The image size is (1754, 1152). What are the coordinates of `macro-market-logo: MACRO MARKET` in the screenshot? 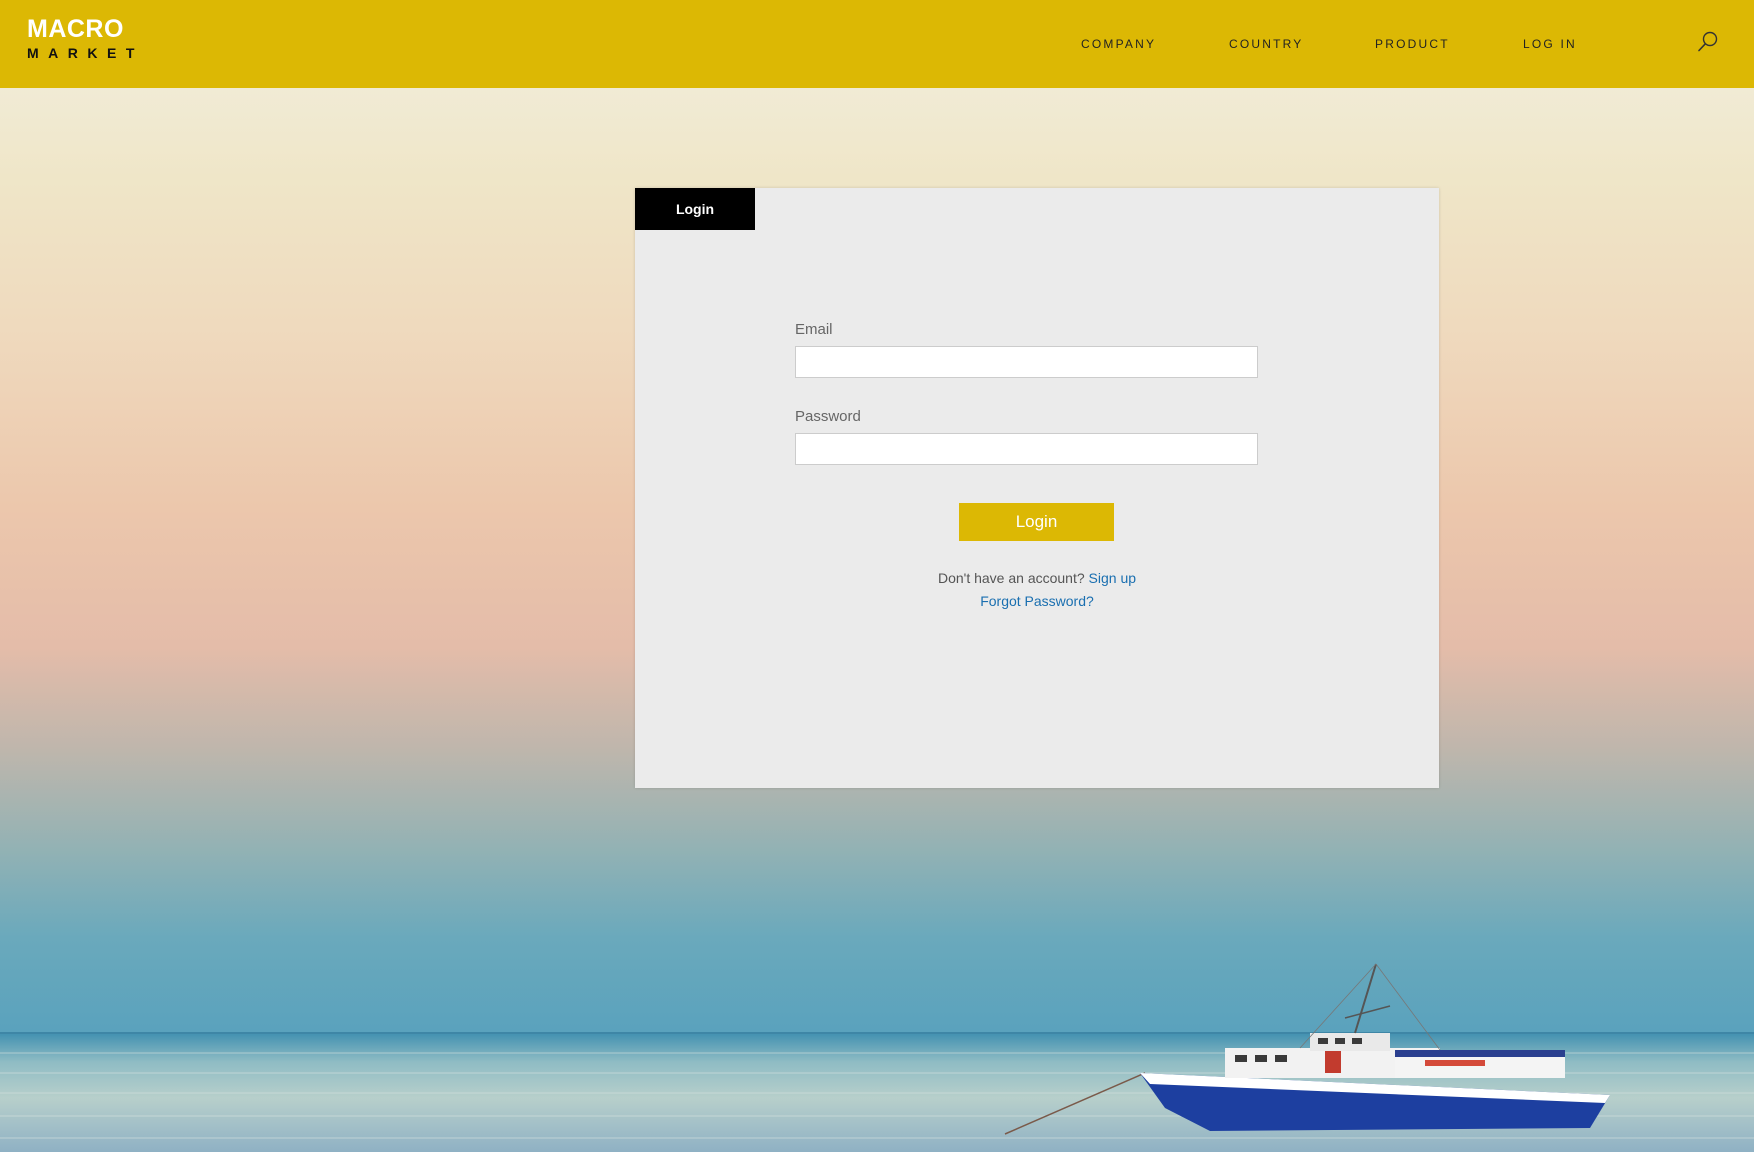 It's located at (85, 38).